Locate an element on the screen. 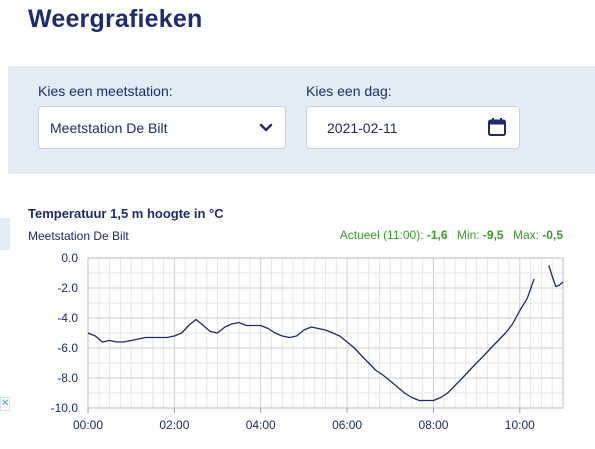 The width and height of the screenshot is (595, 449). y-tick-label: -4.0 is located at coordinates (67, 318).